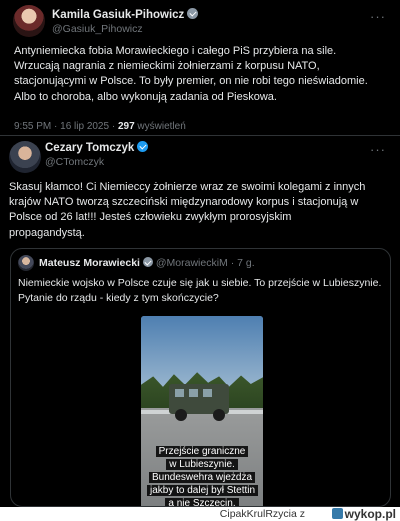 The image size is (400, 521). I want to click on author-name-text: Cezary Tomczyk, so click(89, 148).